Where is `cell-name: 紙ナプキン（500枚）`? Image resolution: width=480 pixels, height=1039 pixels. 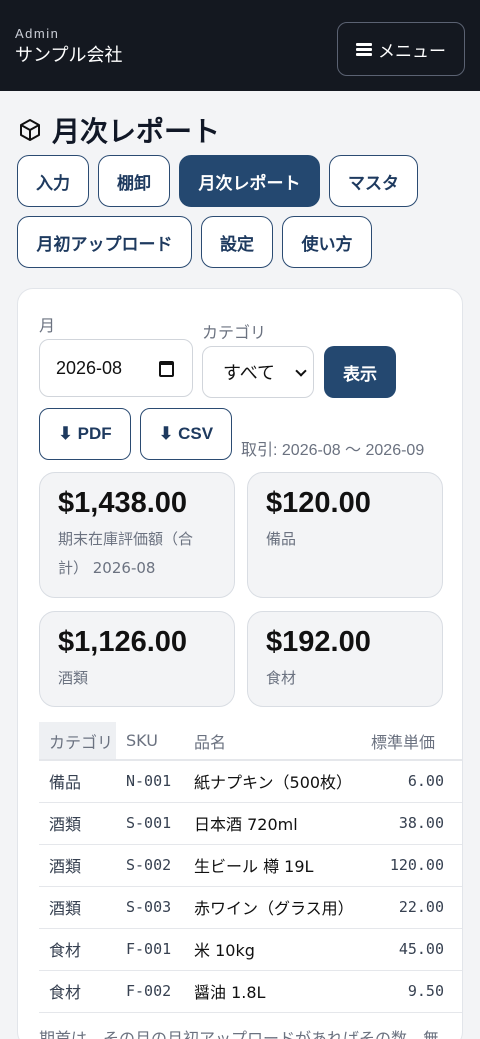 cell-name: 紙ナプキン（500枚） is located at coordinates (272, 781).